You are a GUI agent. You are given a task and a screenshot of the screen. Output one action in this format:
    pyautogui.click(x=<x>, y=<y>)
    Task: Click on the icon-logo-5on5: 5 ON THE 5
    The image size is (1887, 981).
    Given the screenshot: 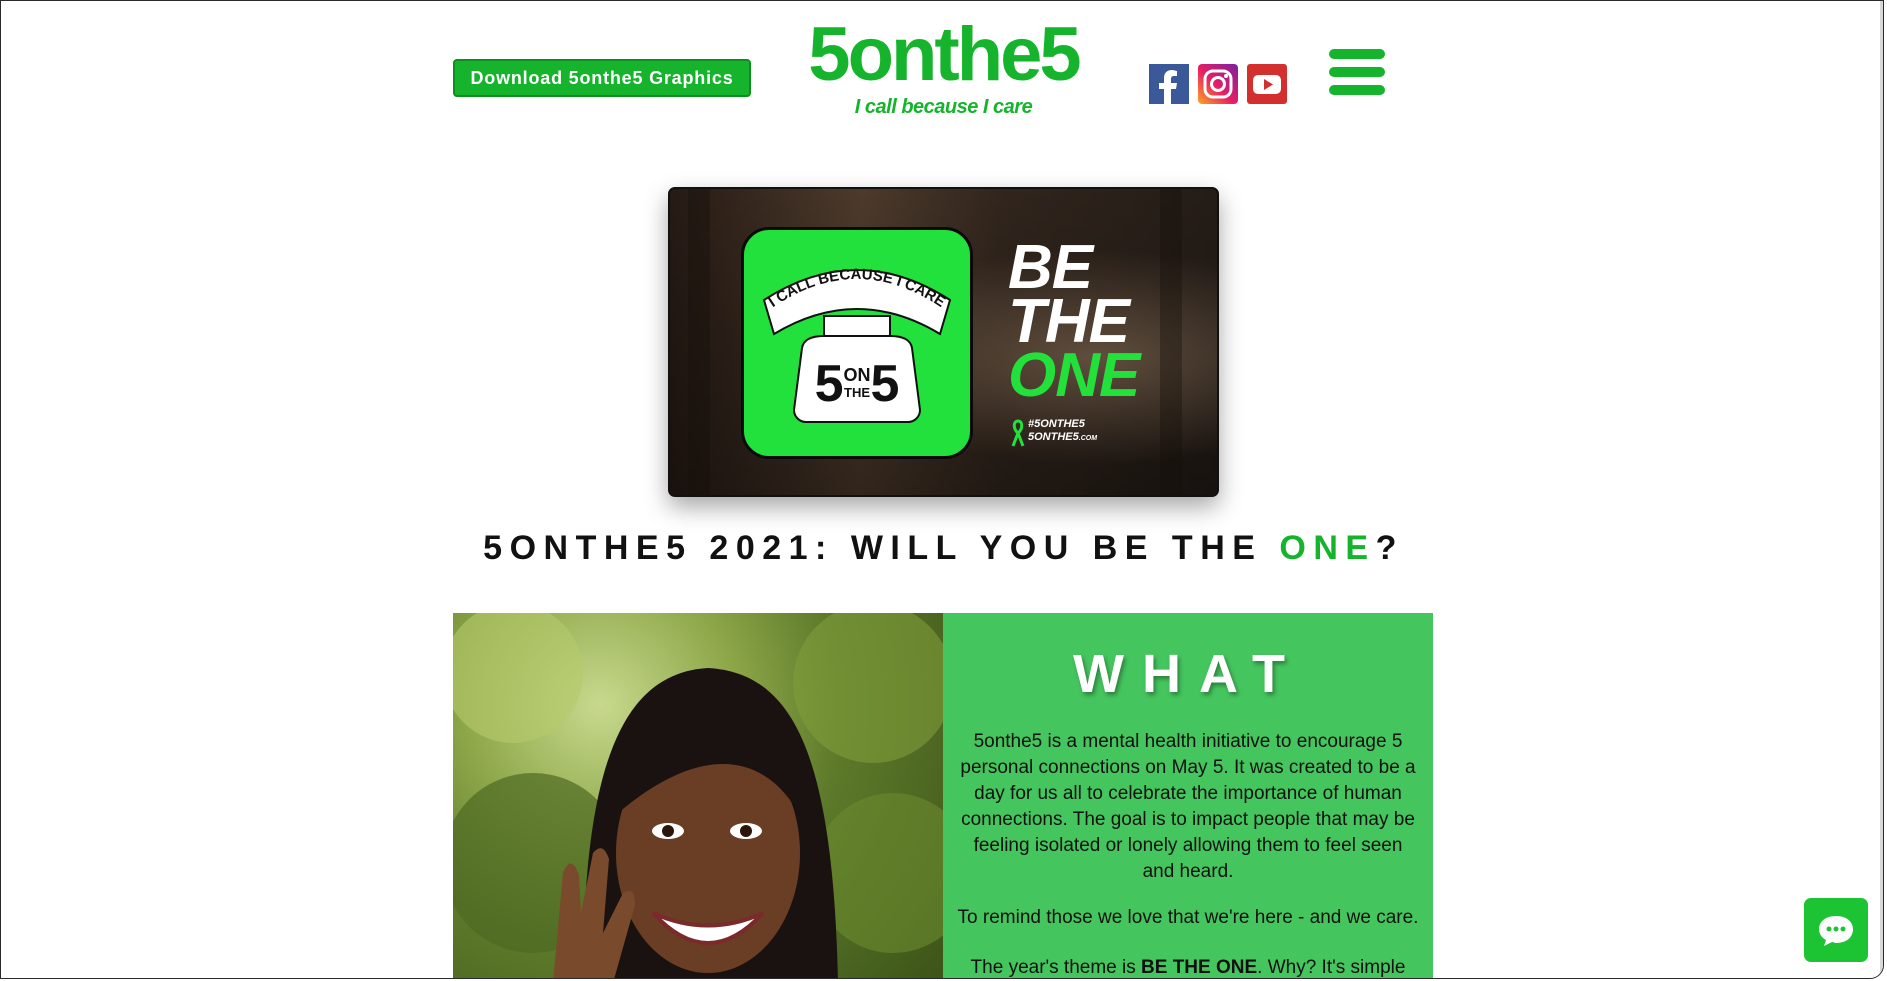 What is the action you would take?
    pyautogui.click(x=857, y=384)
    